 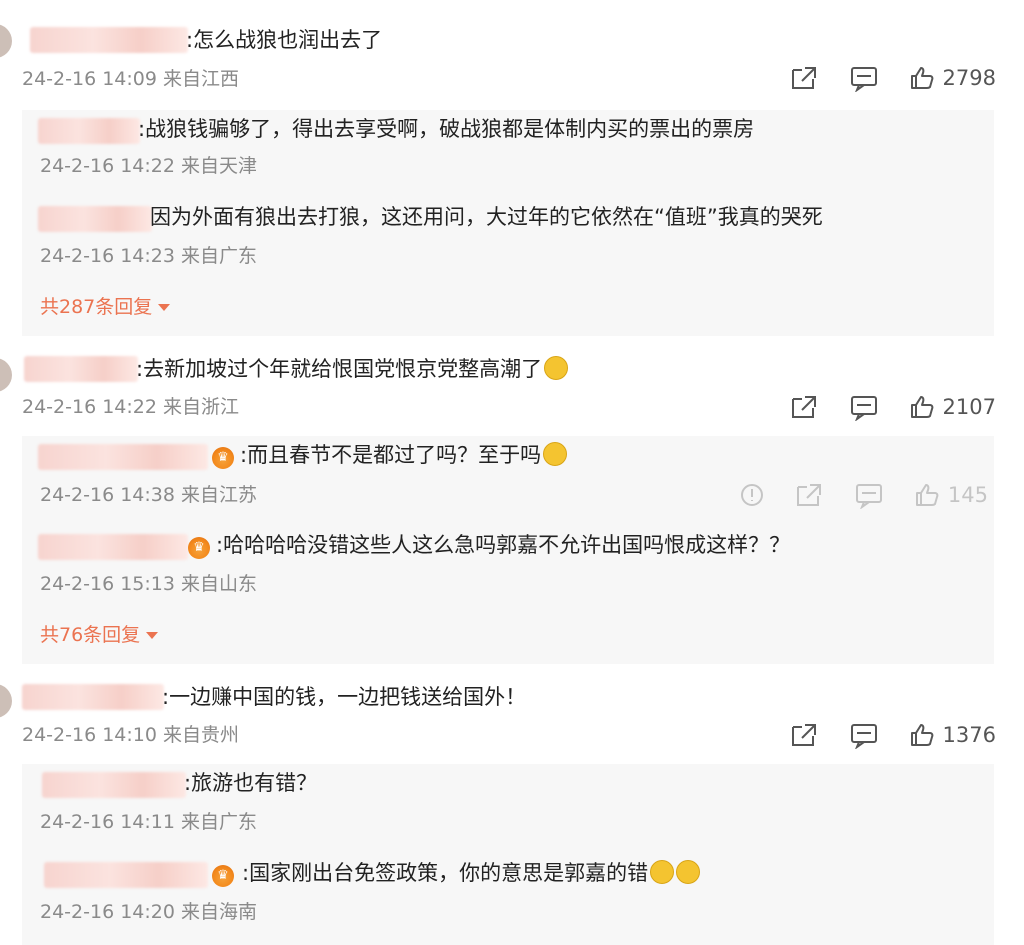 What do you see at coordinates (284, 40) in the screenshot?
I see `comment-text: :怎么战狼也润出去了` at bounding box center [284, 40].